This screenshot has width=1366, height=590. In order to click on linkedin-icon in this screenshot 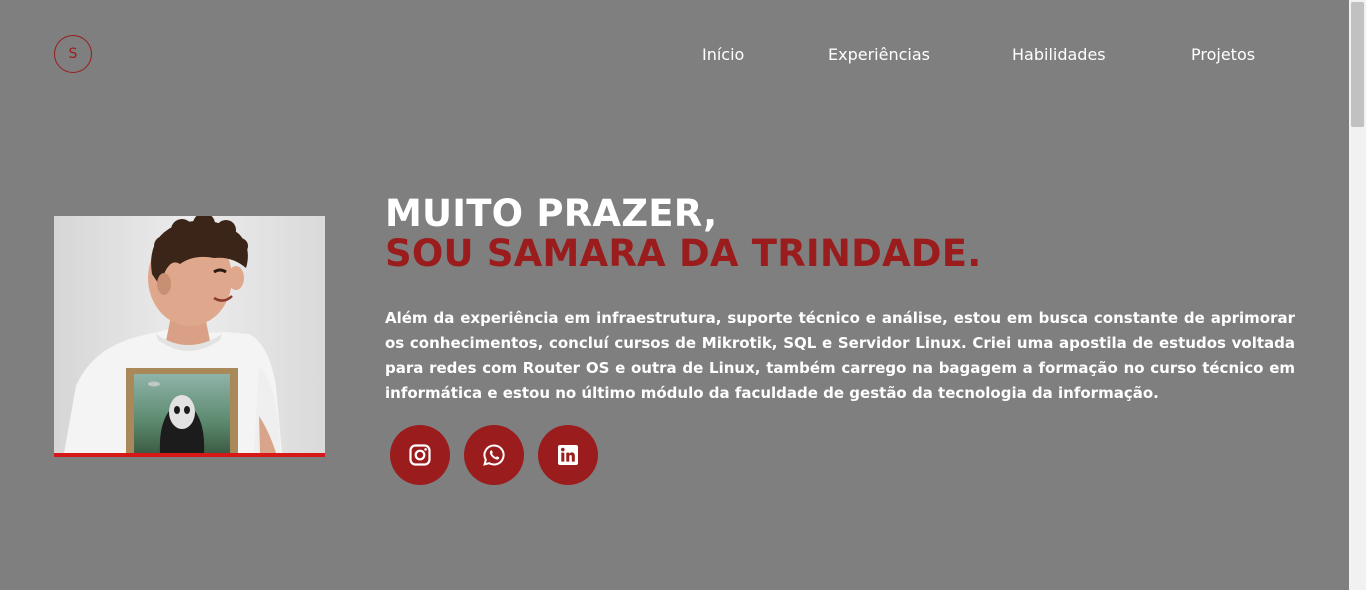, I will do `click(568, 455)`.